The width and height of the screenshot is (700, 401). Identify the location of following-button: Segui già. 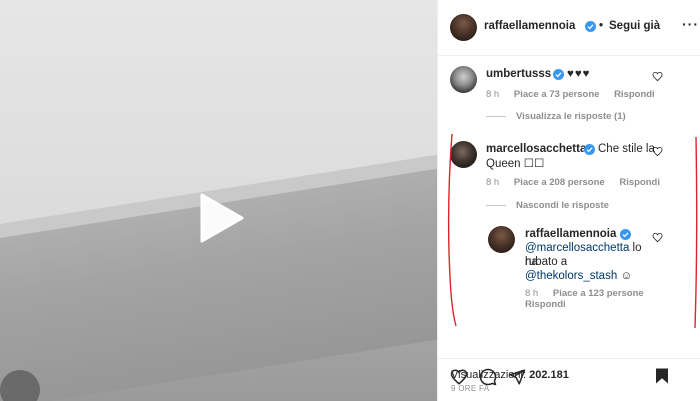
(634, 26).